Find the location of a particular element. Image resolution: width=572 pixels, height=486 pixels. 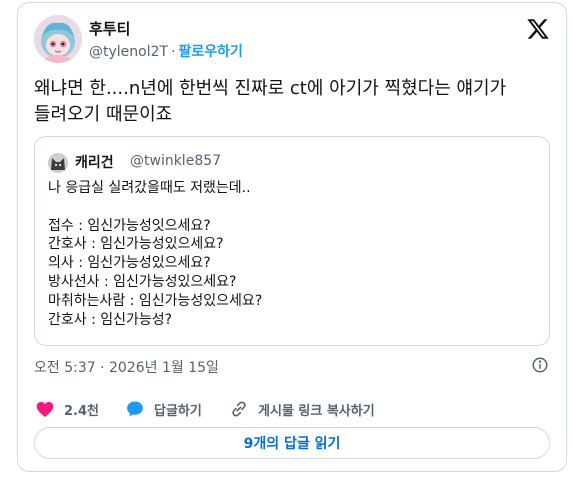

author-name: 후투티 is located at coordinates (109, 28).